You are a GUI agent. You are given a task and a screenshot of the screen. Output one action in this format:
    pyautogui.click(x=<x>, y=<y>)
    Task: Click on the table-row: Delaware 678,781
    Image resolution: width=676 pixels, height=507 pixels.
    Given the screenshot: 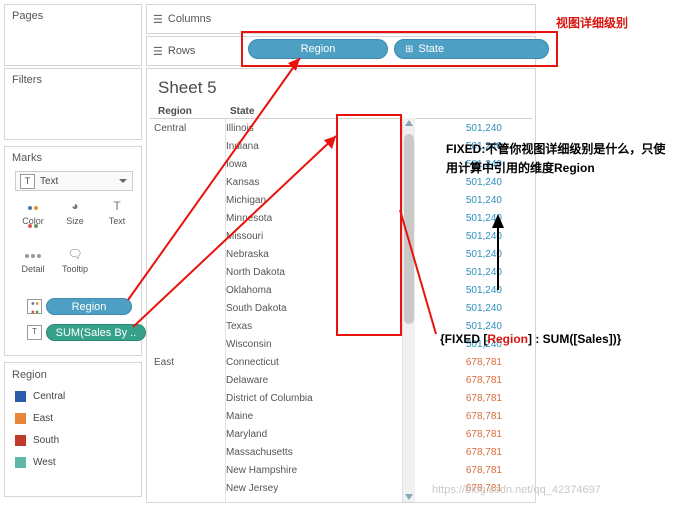 What is the action you would take?
    pyautogui.click(x=341, y=381)
    